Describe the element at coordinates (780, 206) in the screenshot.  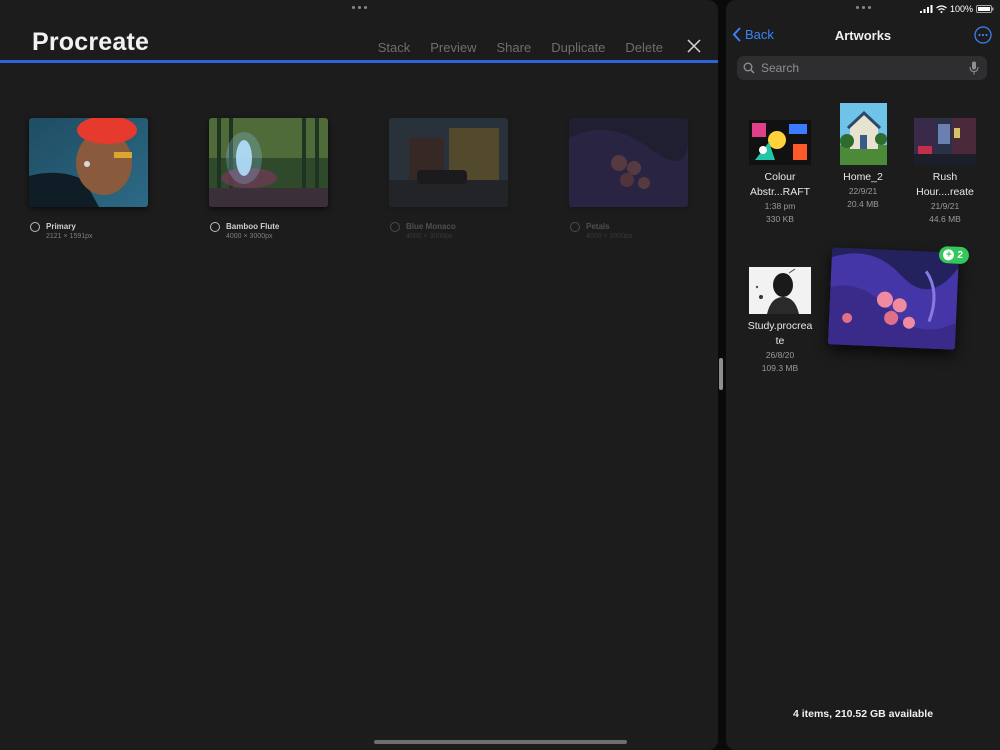
I see `file-date: 1:38 pm` at that location.